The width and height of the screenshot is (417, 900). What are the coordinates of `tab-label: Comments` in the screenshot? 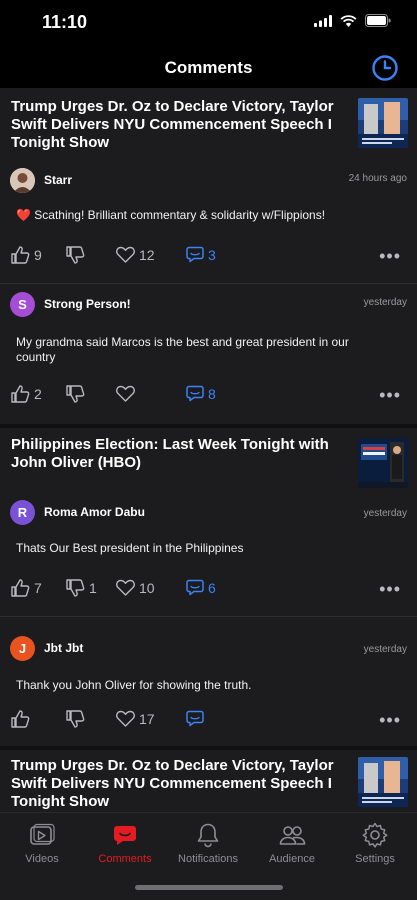 It's located at (125, 859).